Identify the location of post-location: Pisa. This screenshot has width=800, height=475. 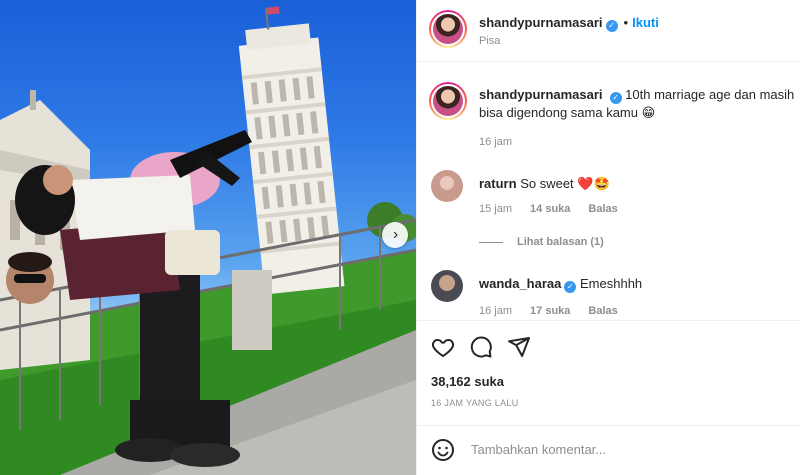
(489, 41).